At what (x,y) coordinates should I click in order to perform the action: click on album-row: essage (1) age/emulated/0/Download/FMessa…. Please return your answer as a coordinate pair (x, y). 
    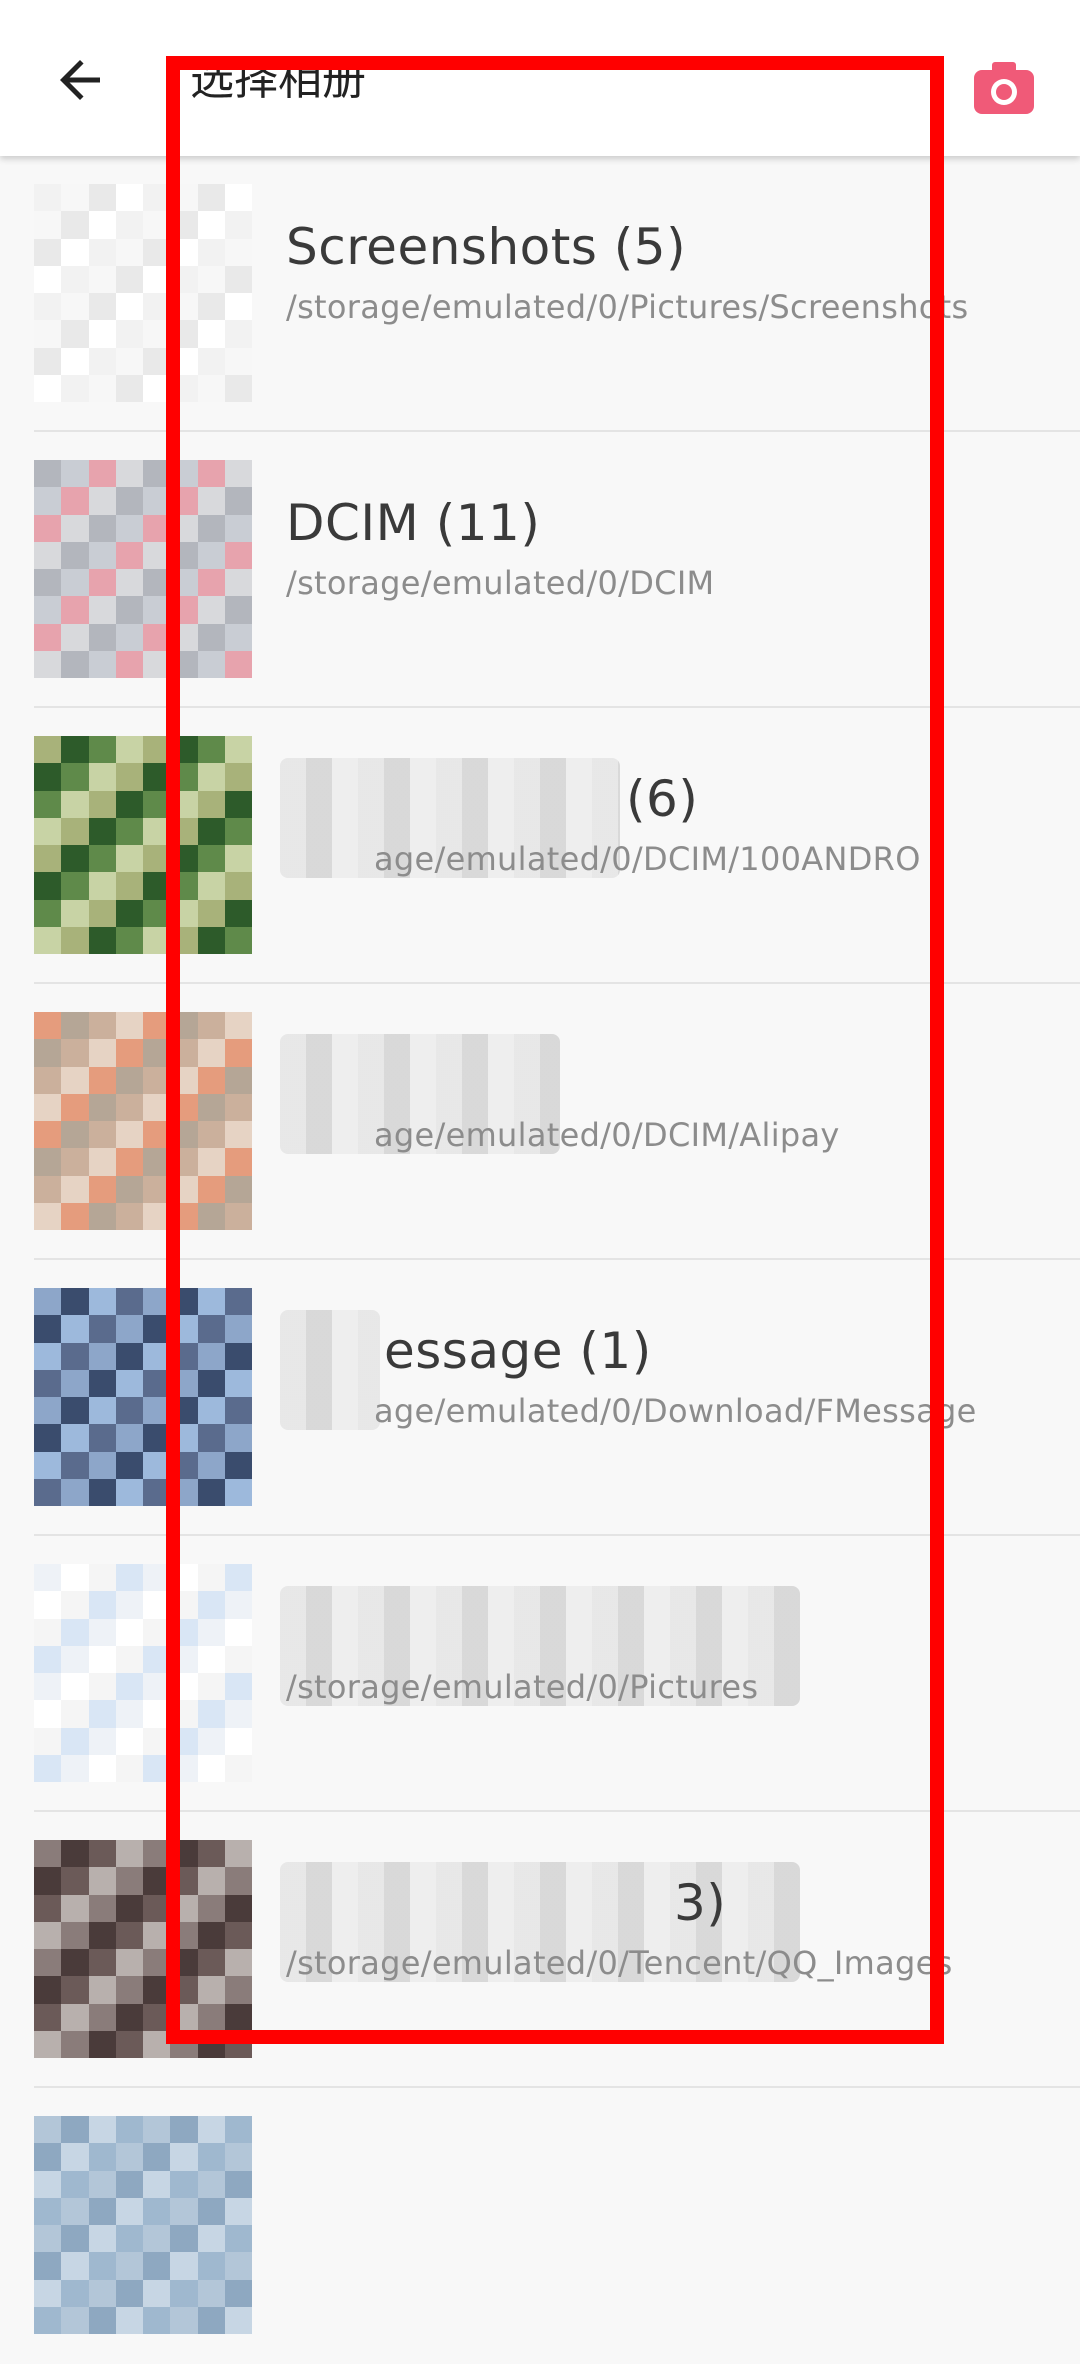
    Looking at the image, I should click on (557, 1398).